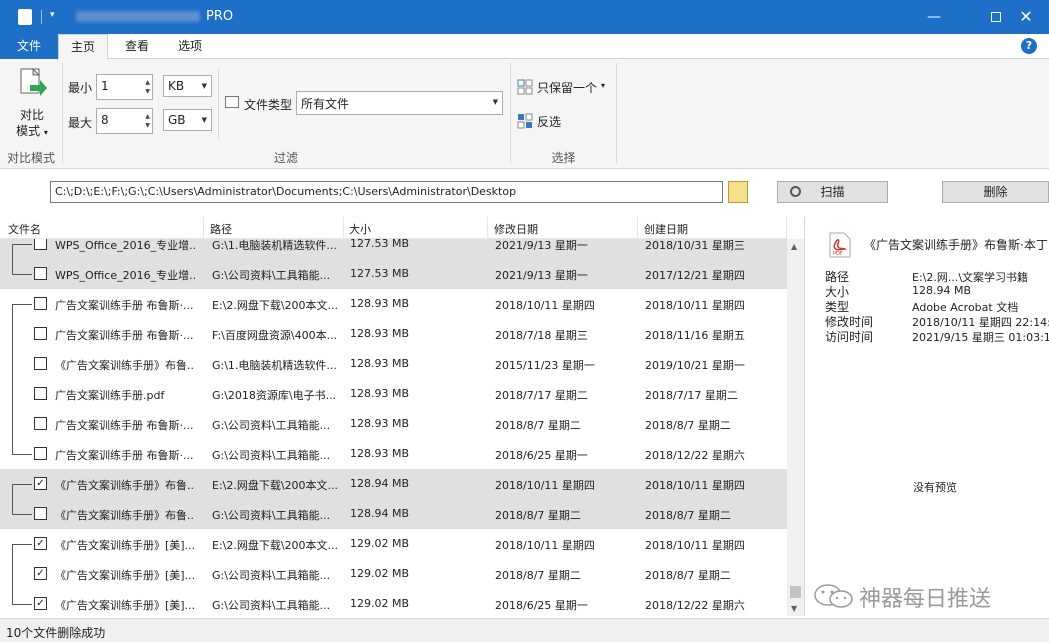 The width and height of the screenshot is (1049, 642). Describe the element at coordinates (695, 275) in the screenshot. I see `cell-created: 2017/12/21 星期四` at that location.